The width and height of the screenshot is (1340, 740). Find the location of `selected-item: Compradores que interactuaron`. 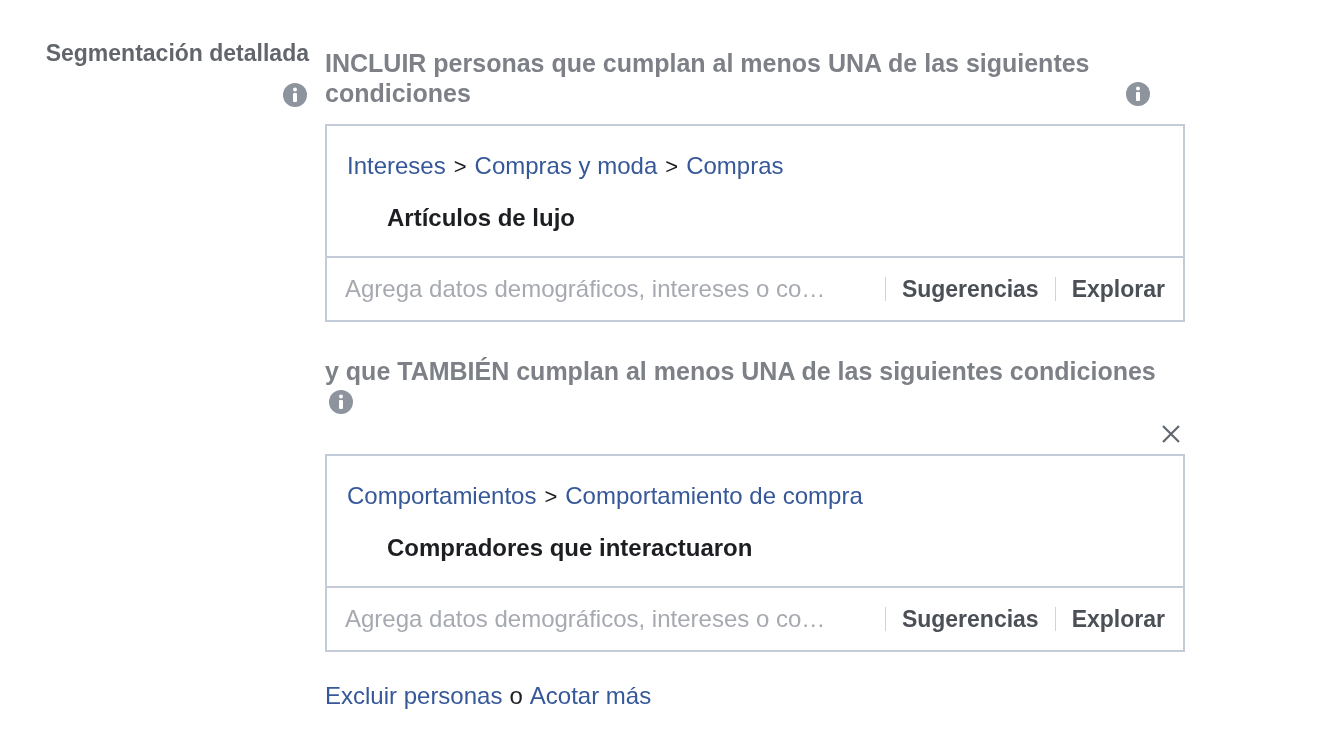

selected-item: Compradores que interactuaron is located at coordinates (570, 548).